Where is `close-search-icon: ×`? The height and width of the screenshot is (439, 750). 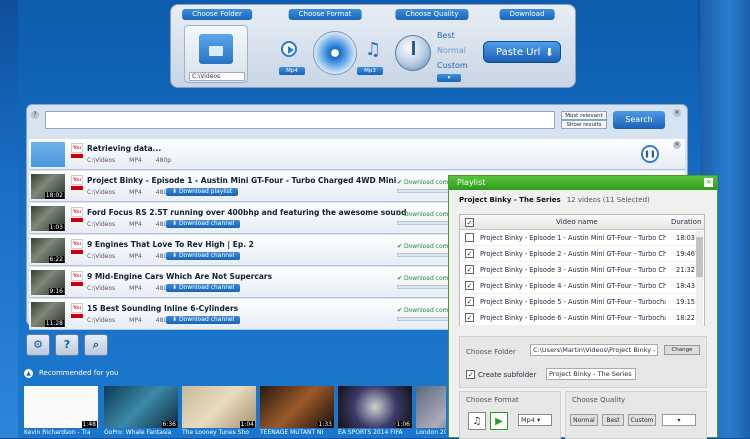
close-search-icon: × is located at coordinates (677, 113).